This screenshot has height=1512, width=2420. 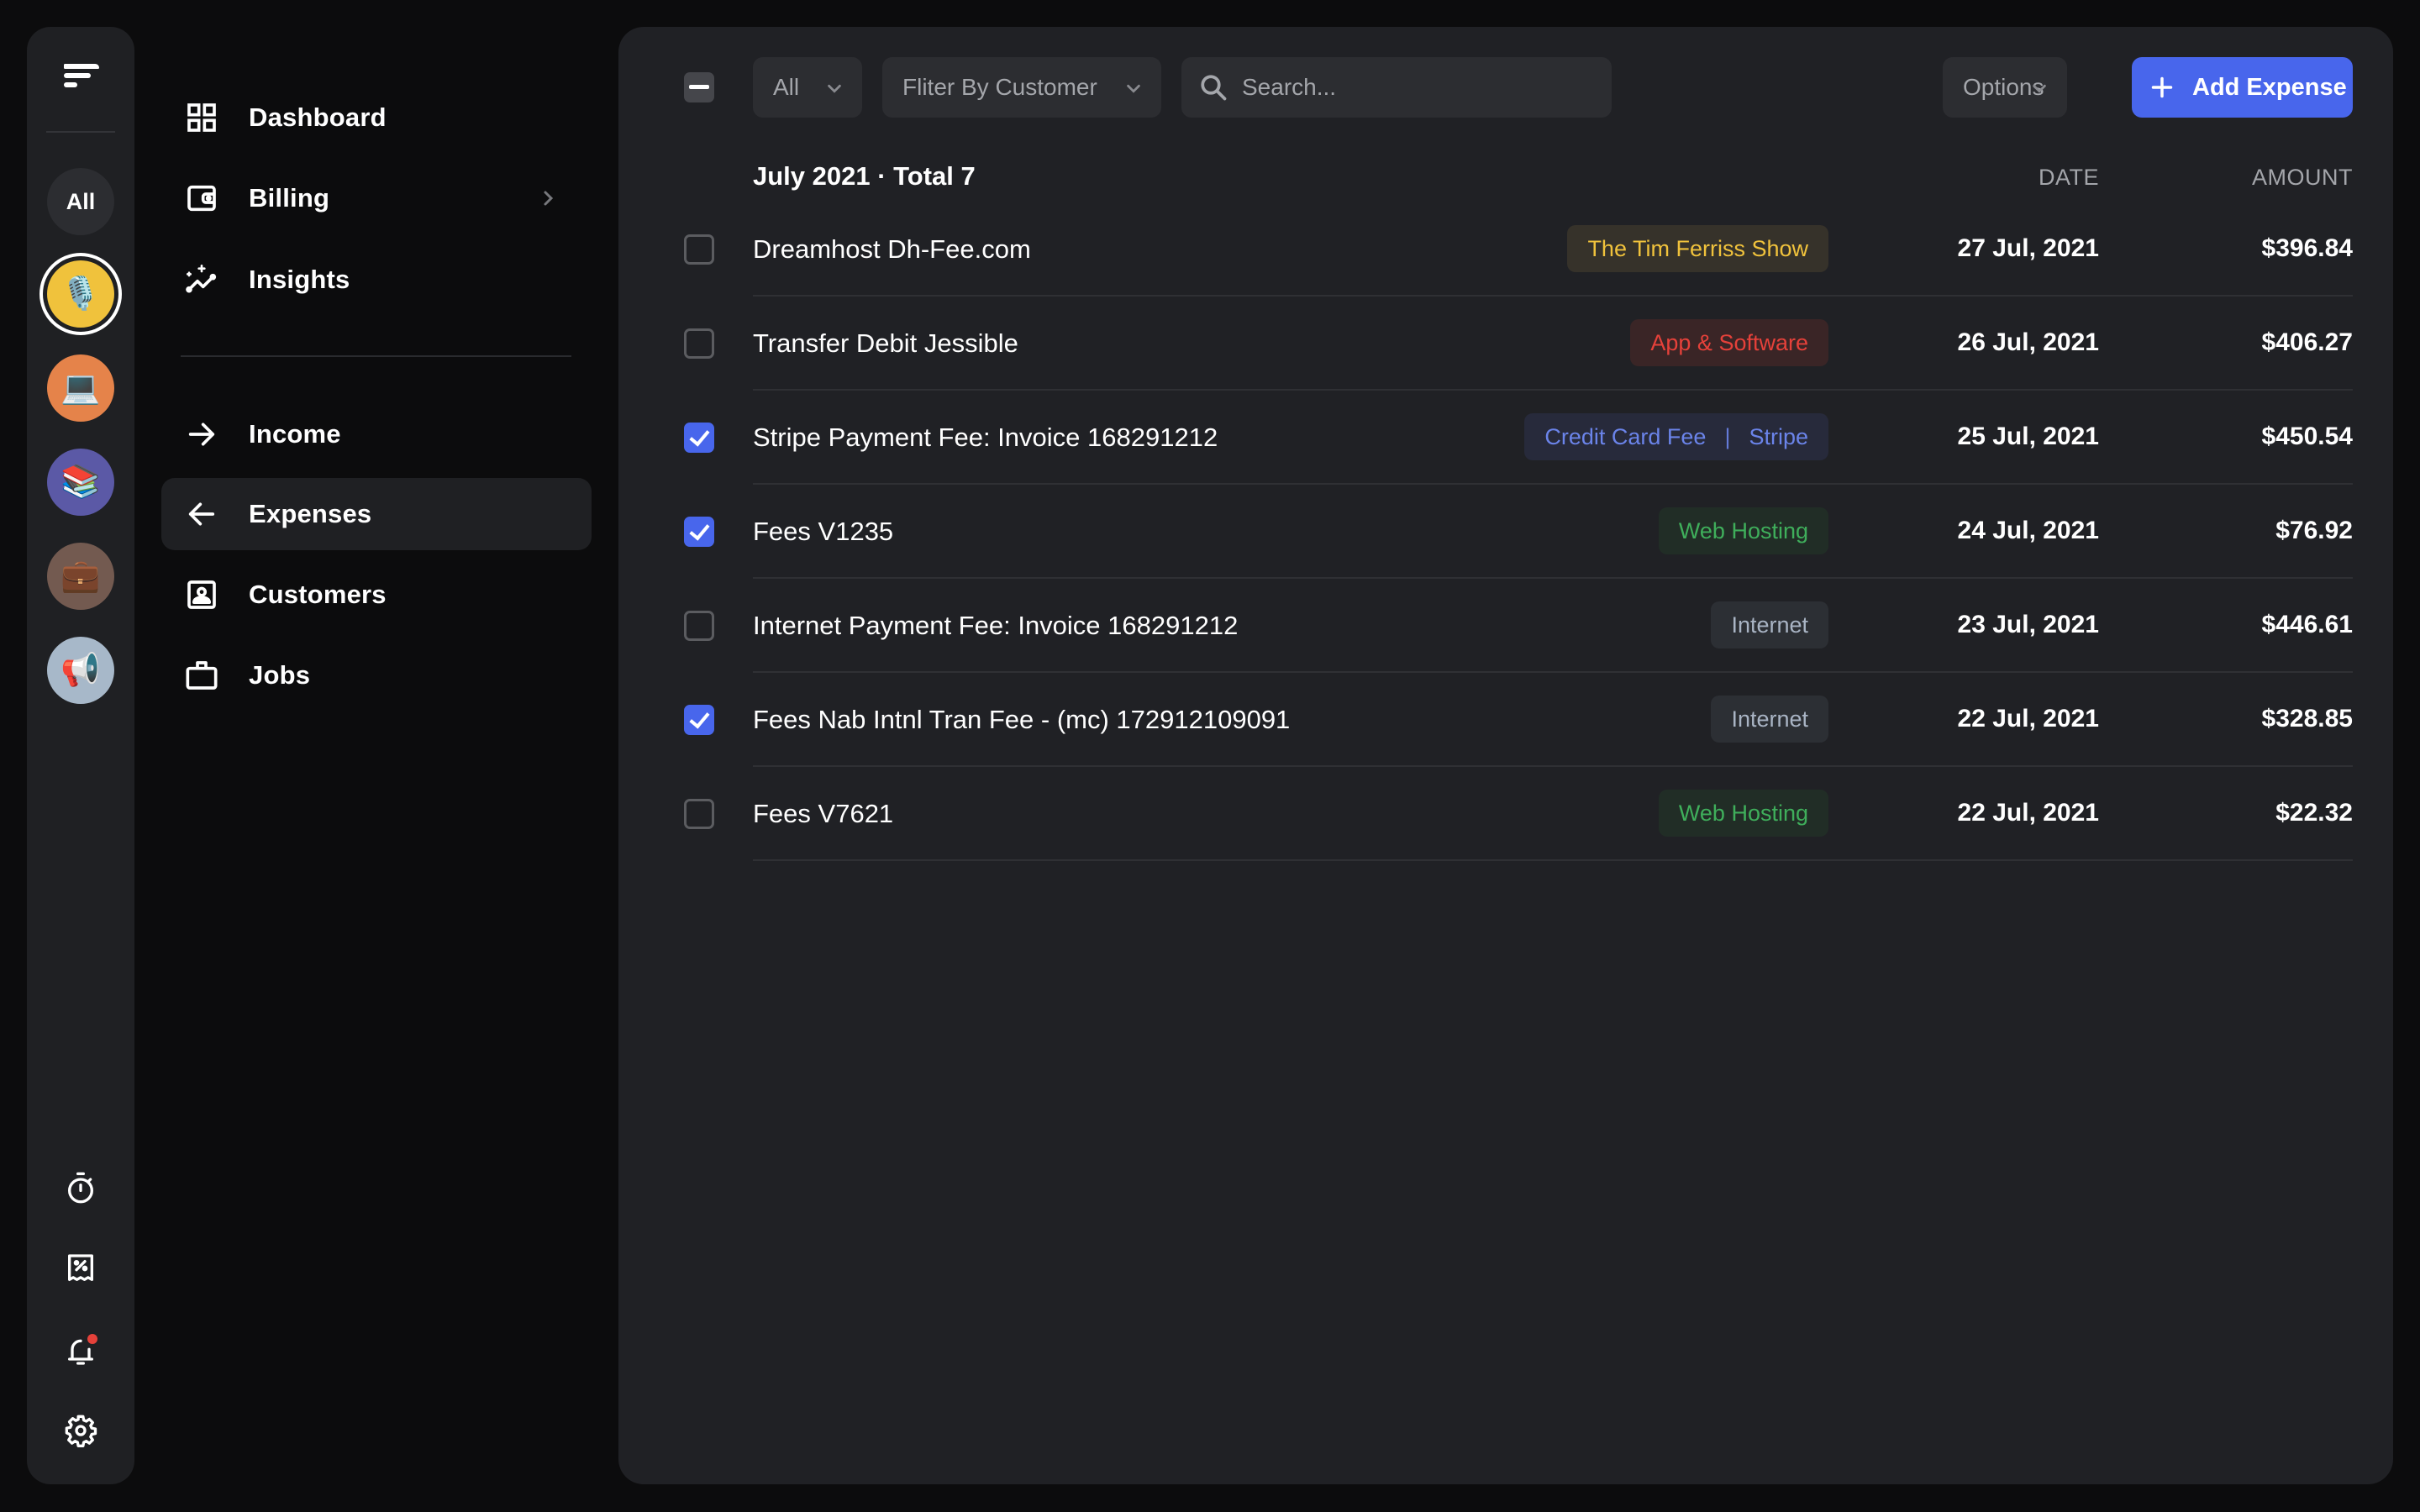 I want to click on rail-divider, so click(x=80, y=132).